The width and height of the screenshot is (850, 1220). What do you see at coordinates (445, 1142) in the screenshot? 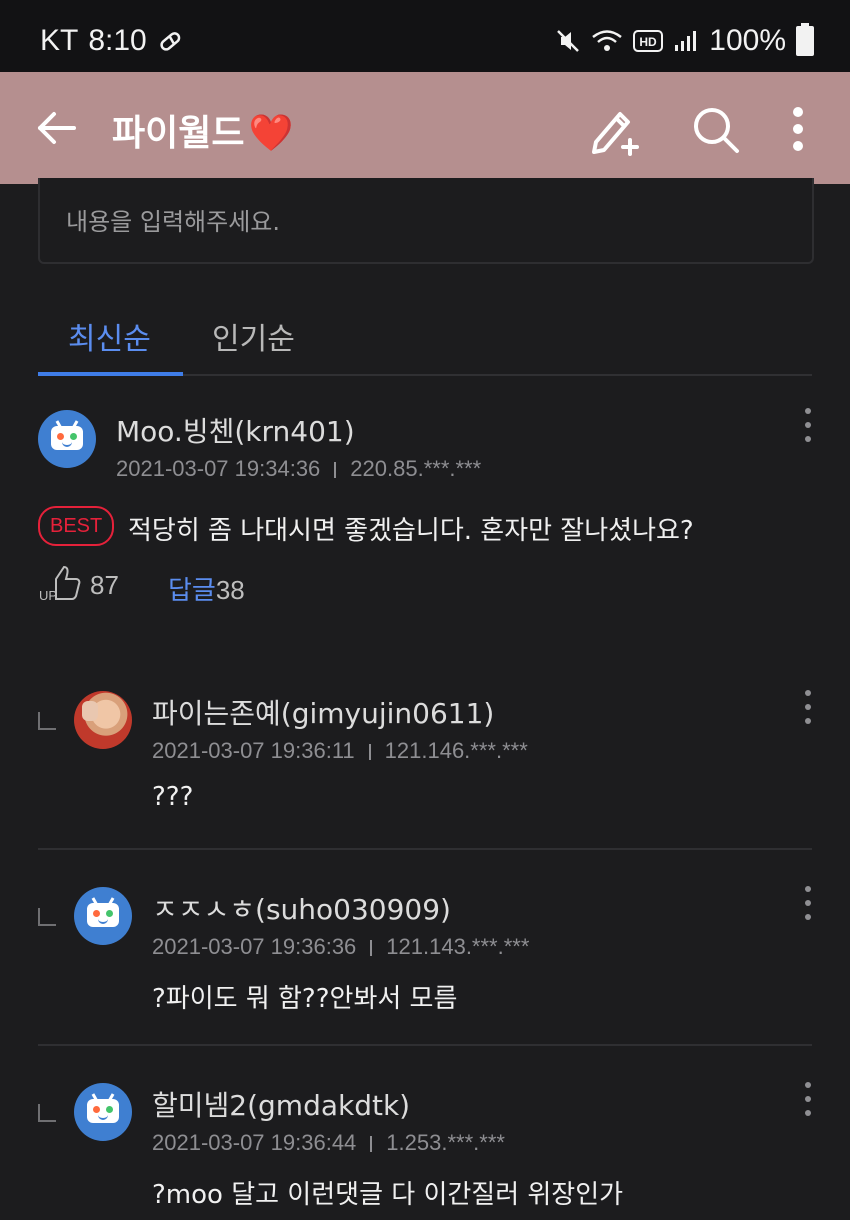
I see `comment-ip: 1.253.***.***` at bounding box center [445, 1142].